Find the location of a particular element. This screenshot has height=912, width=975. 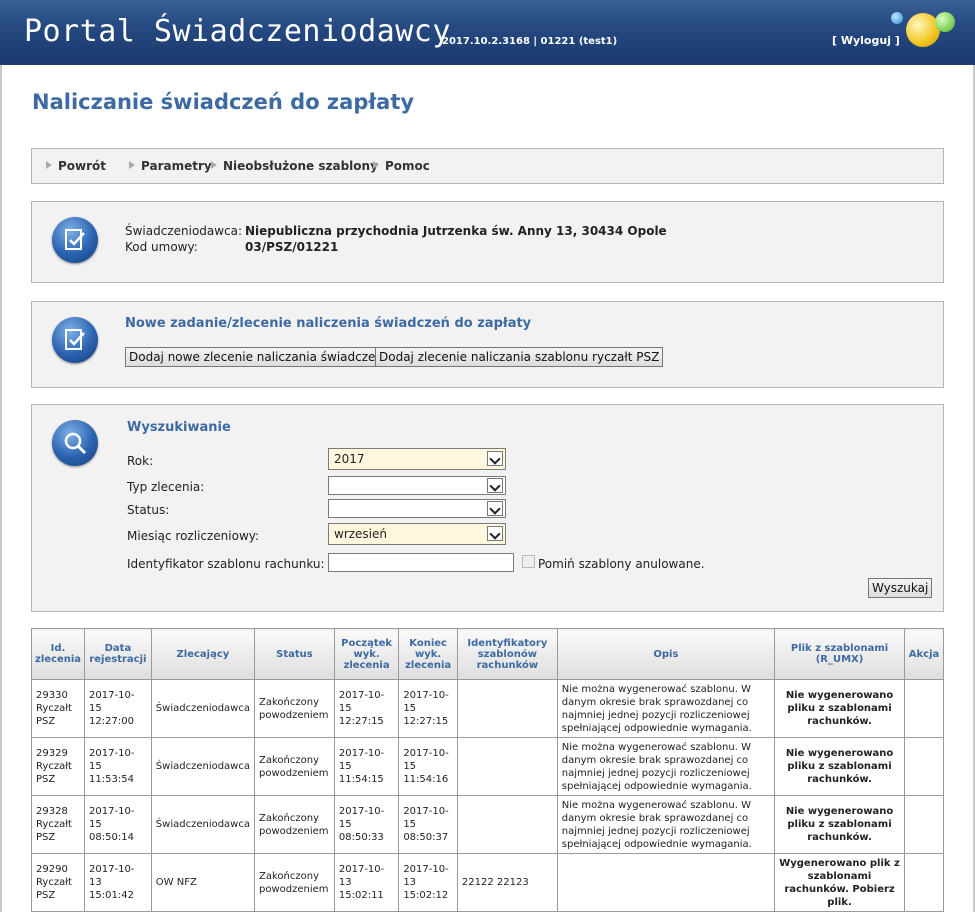

cell-start: 2017-10-15 11:54:15 is located at coordinates (366, 766).